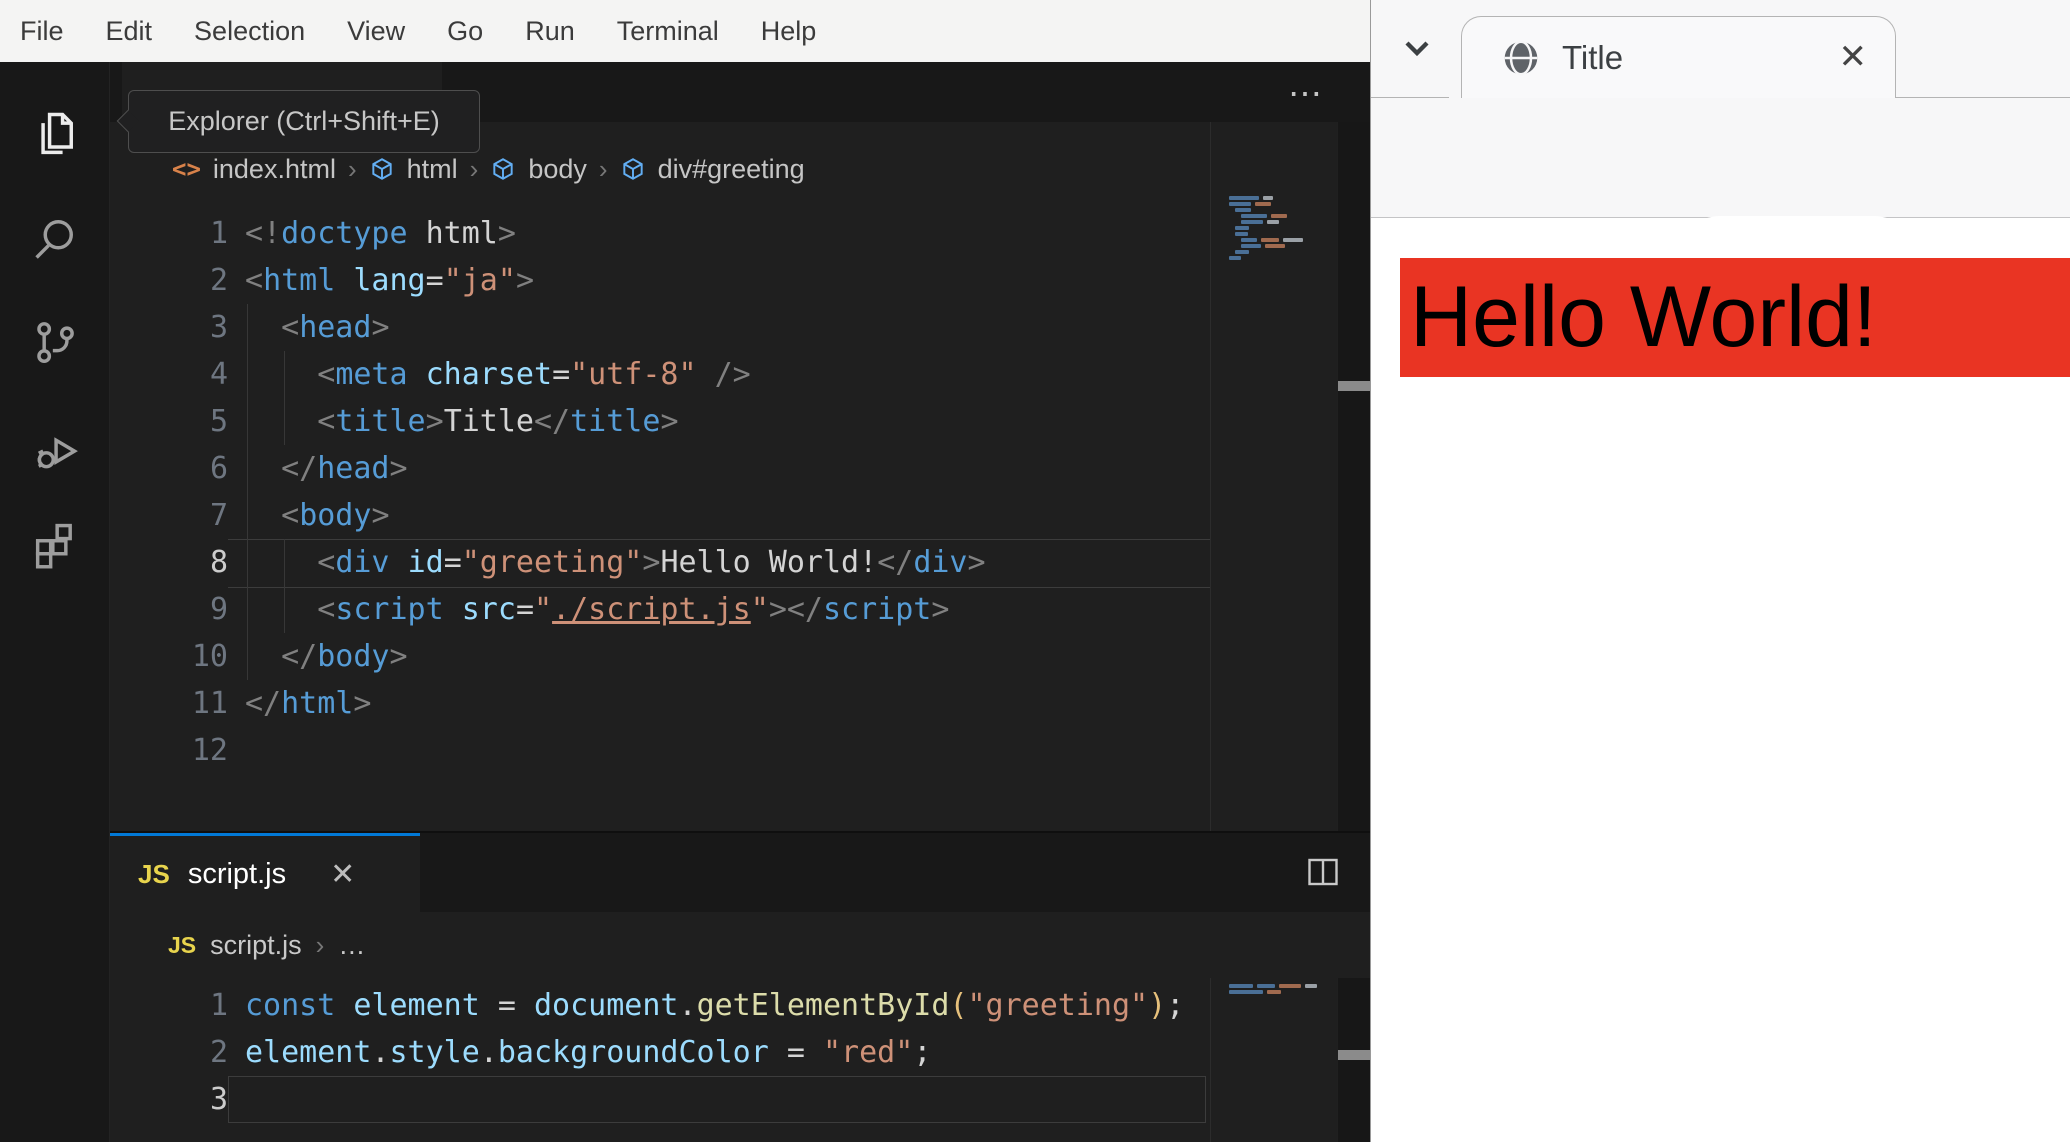 This screenshot has height=1142, width=2070. I want to click on menu-item-run: Run, so click(550, 31).